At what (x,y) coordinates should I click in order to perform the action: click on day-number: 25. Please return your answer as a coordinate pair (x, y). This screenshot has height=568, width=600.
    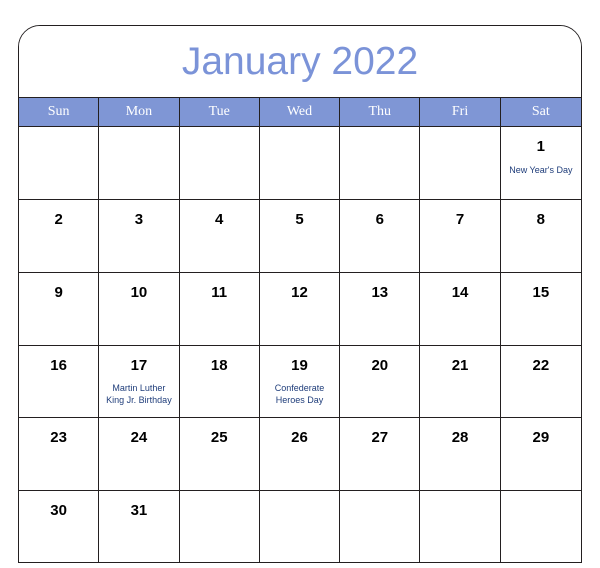
    Looking at the image, I should click on (219, 438).